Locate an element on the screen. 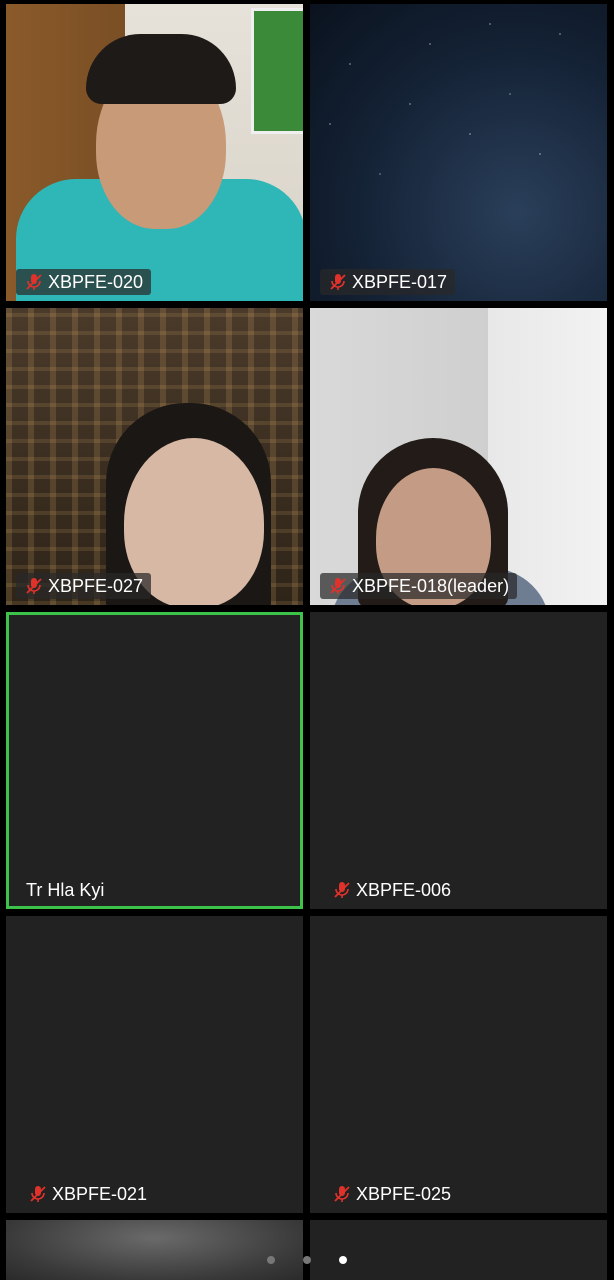 The image size is (614, 1280). page-dot-current is located at coordinates (343, 1260).